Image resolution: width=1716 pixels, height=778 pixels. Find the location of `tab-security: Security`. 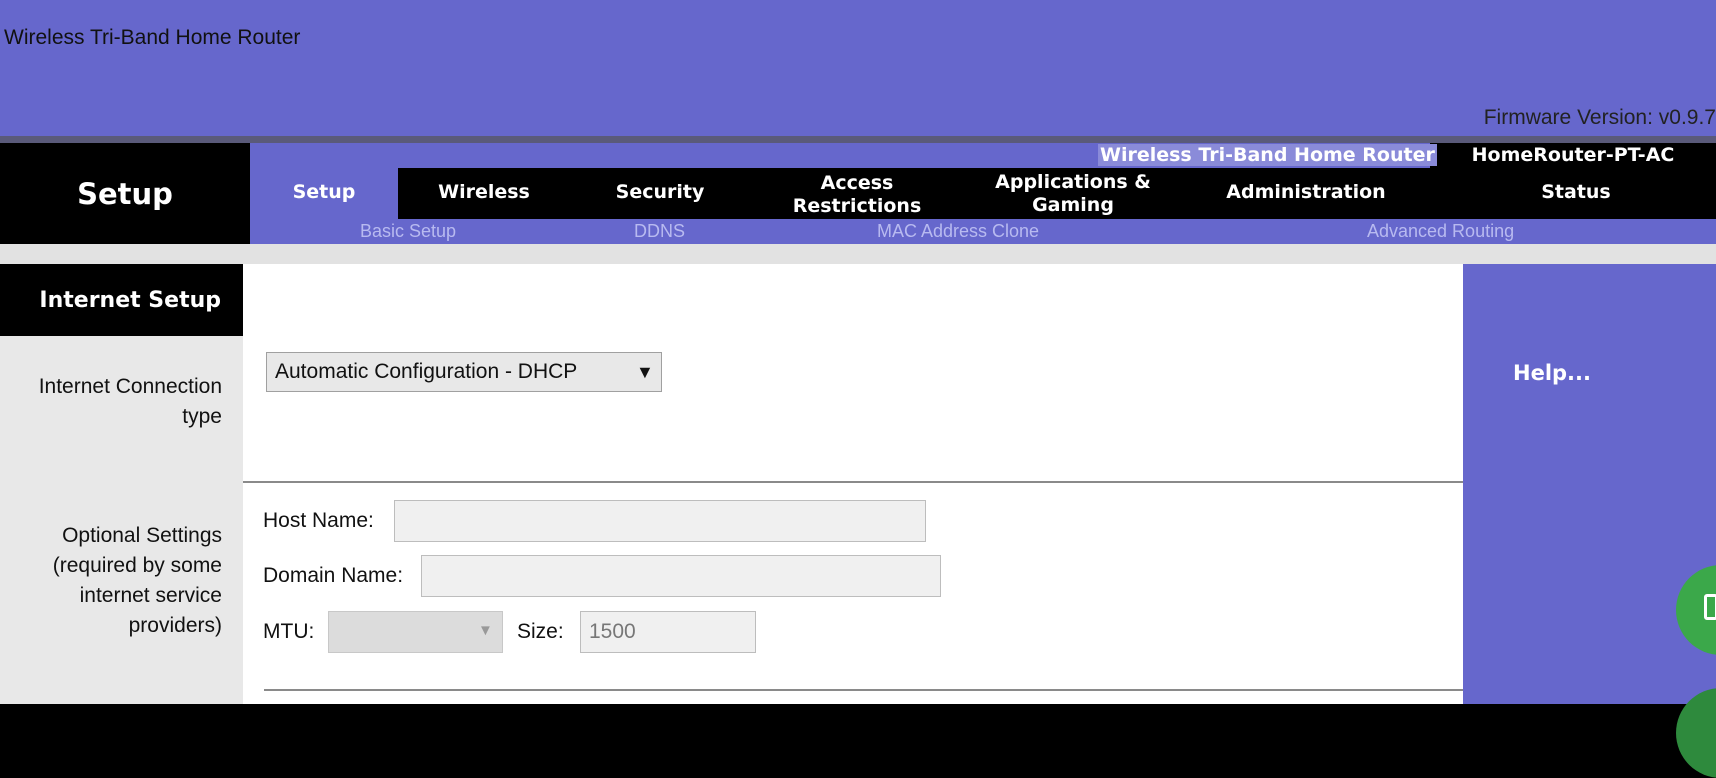

tab-security: Security is located at coordinates (660, 192).